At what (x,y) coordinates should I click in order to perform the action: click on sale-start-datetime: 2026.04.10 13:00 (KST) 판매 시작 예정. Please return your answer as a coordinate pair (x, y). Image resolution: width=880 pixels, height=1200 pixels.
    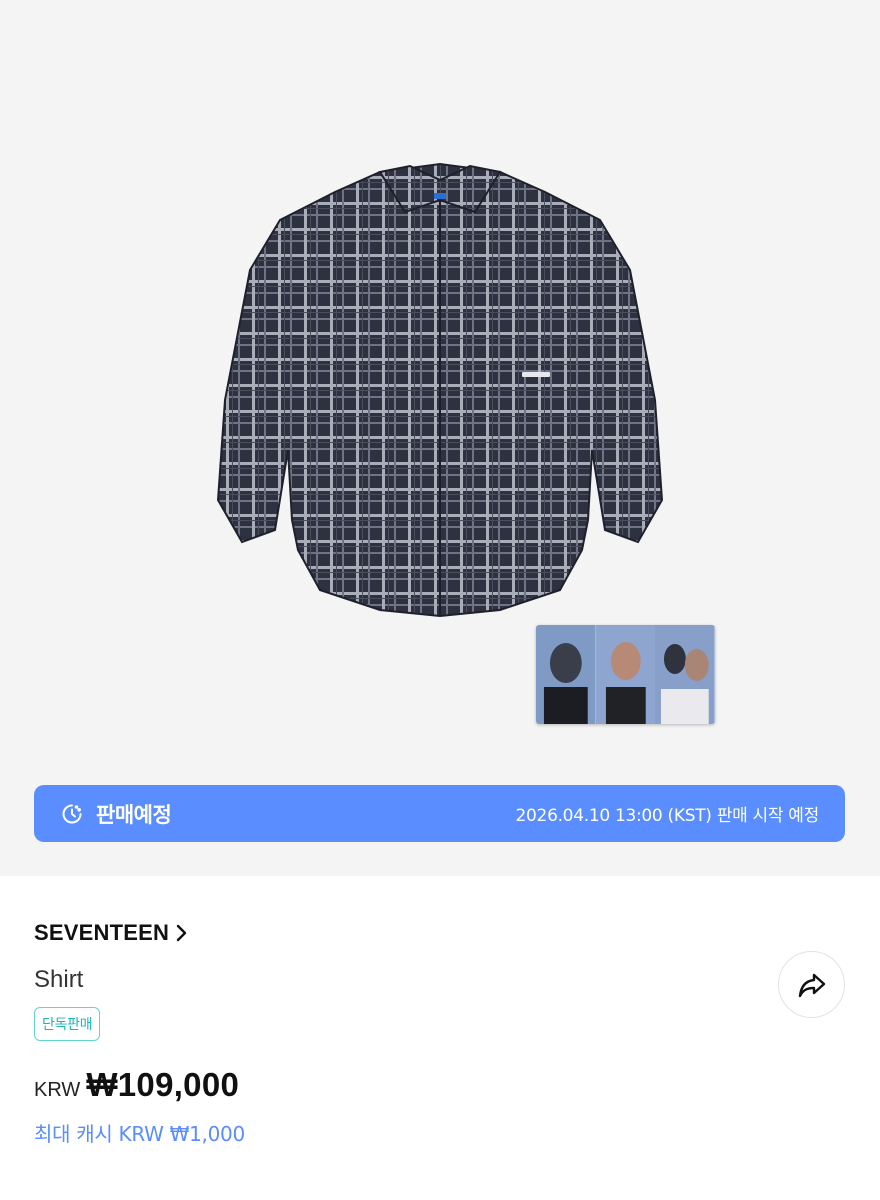
    Looking at the image, I should click on (667, 816).